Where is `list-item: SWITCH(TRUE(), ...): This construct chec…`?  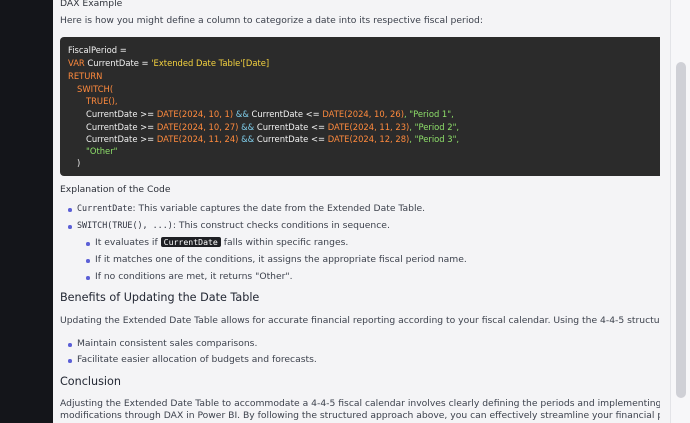 list-item: SWITCH(TRUE(), ...): This construct chec… is located at coordinates (233, 225).